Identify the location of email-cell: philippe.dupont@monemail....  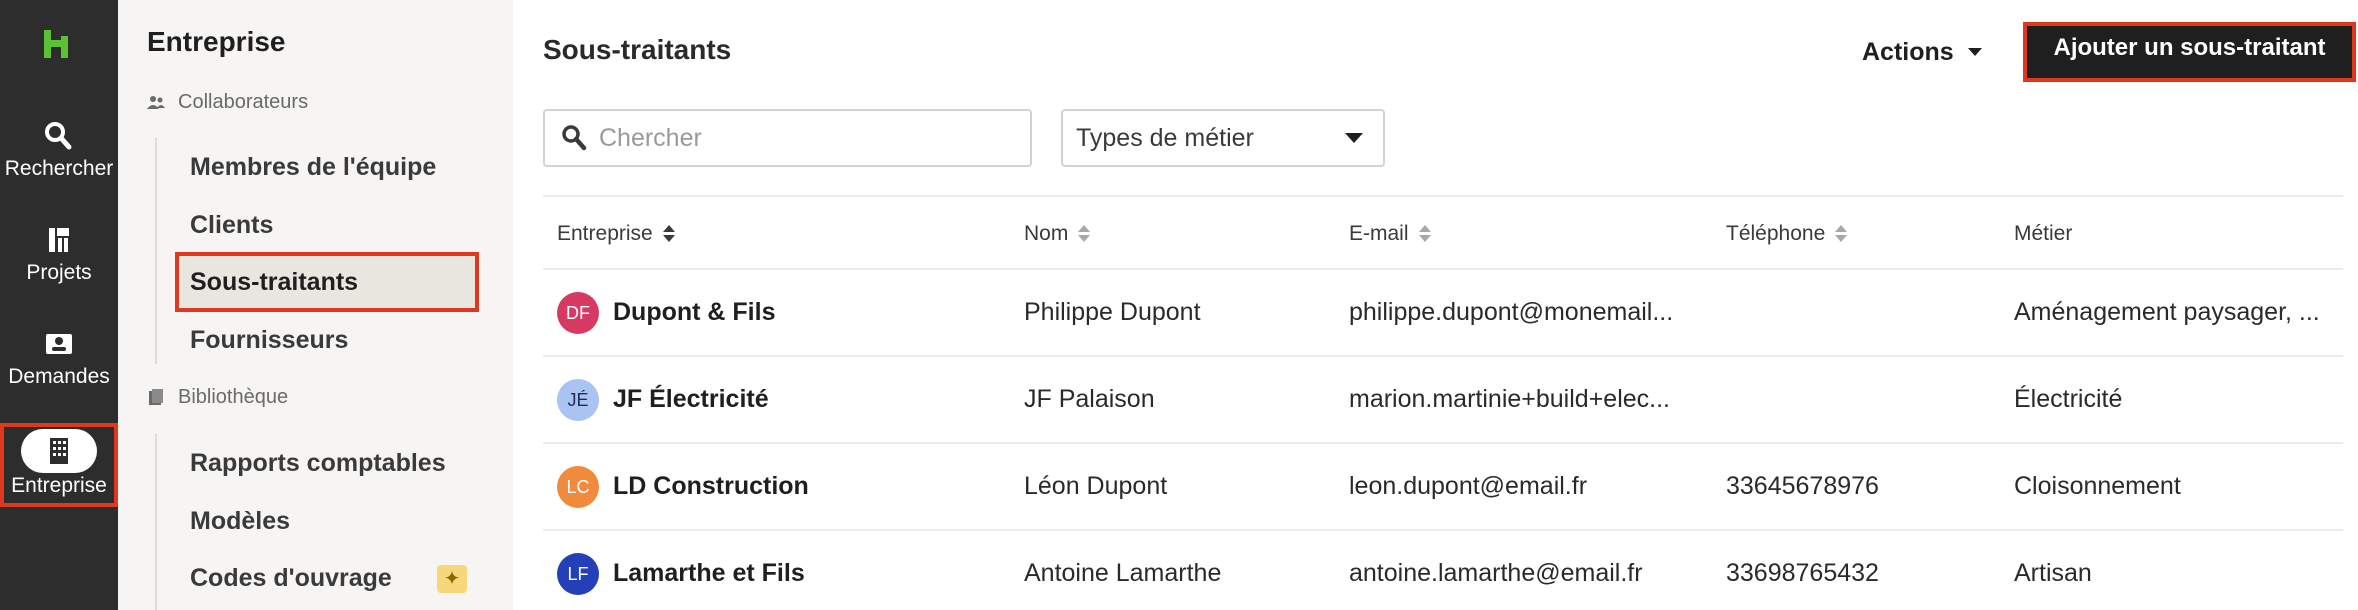
(1511, 312).